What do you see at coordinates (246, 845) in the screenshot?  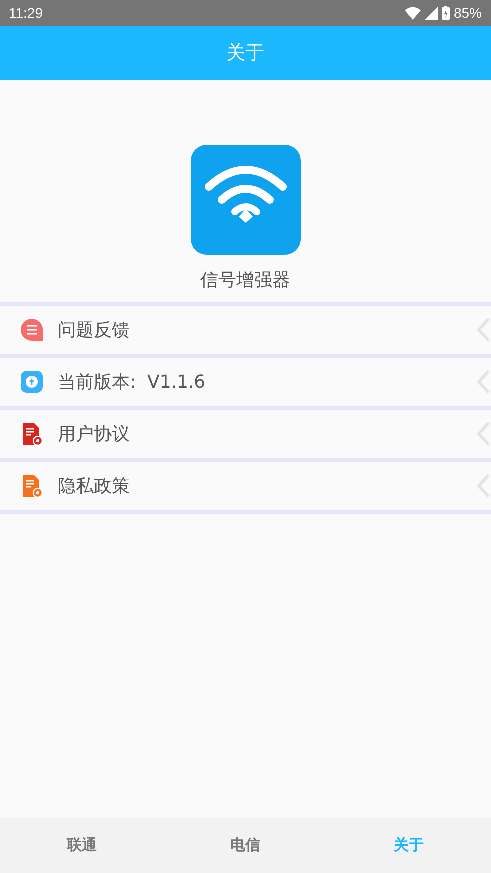 I see `bottom-tab: 电信` at bounding box center [246, 845].